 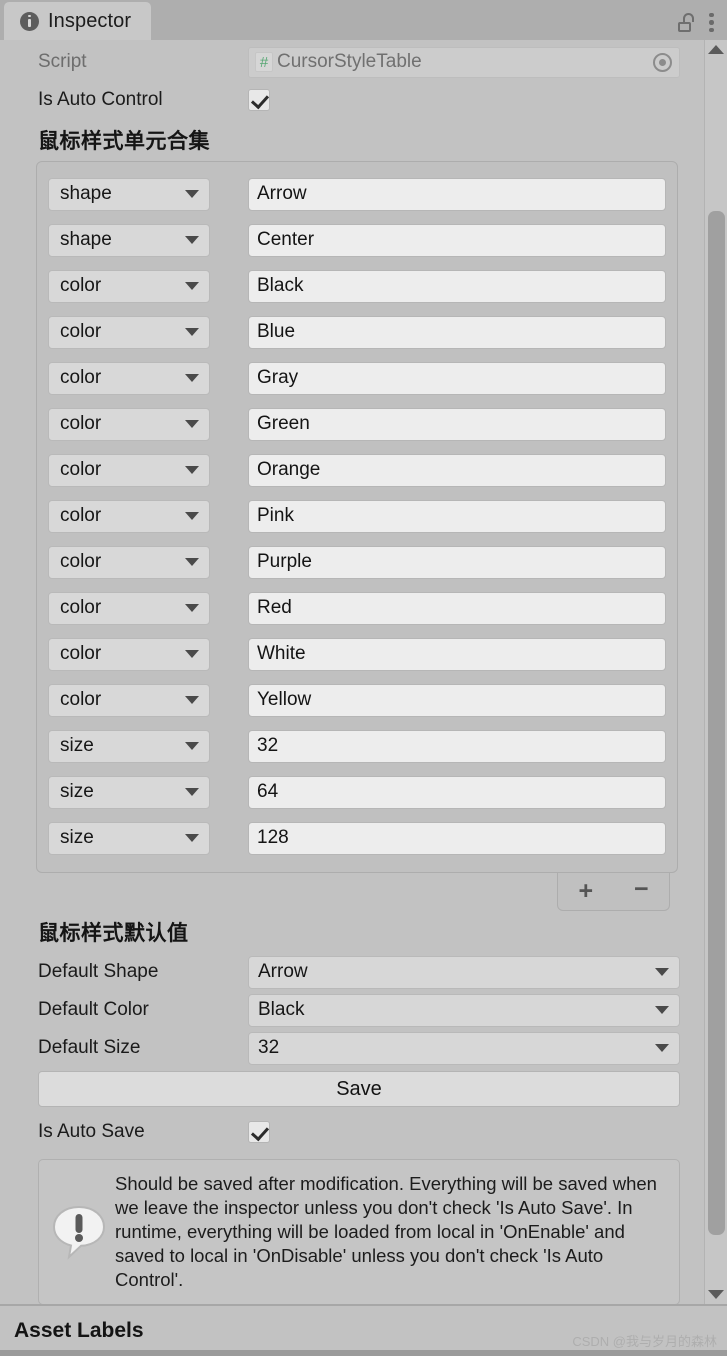 I want to click on list-item-value-input: Orange, so click(x=457, y=470).